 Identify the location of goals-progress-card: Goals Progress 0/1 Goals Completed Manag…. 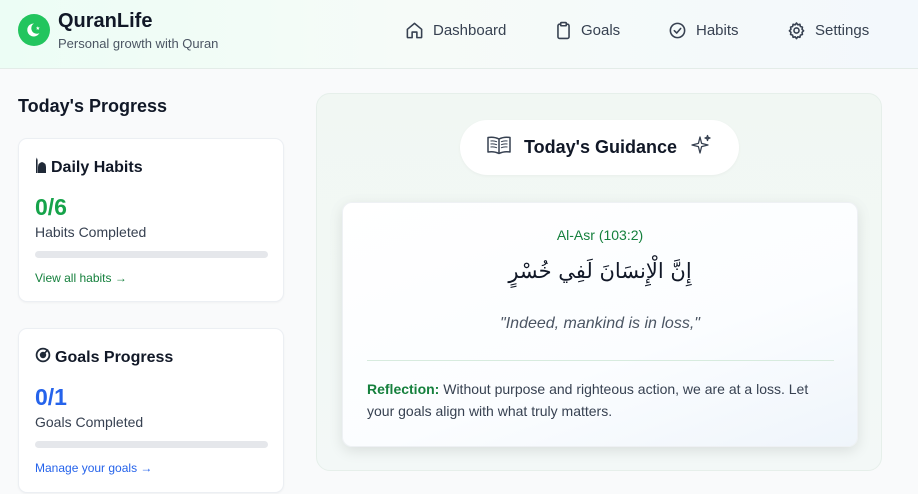
(151, 410).